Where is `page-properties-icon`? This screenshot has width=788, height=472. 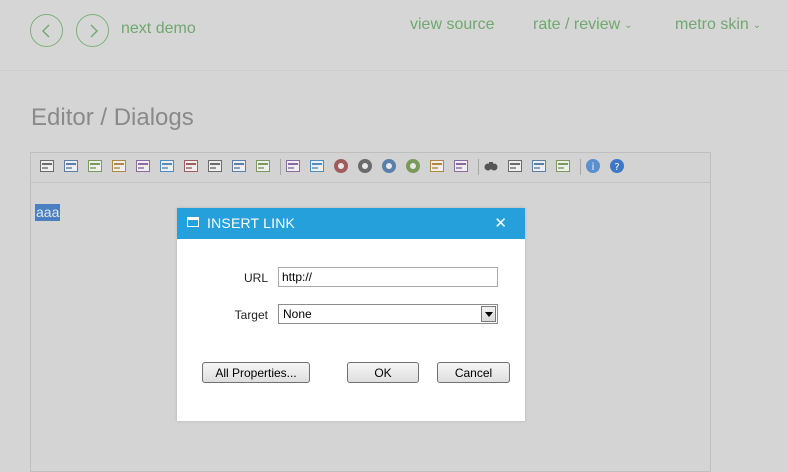
page-properties-icon is located at coordinates (462, 167).